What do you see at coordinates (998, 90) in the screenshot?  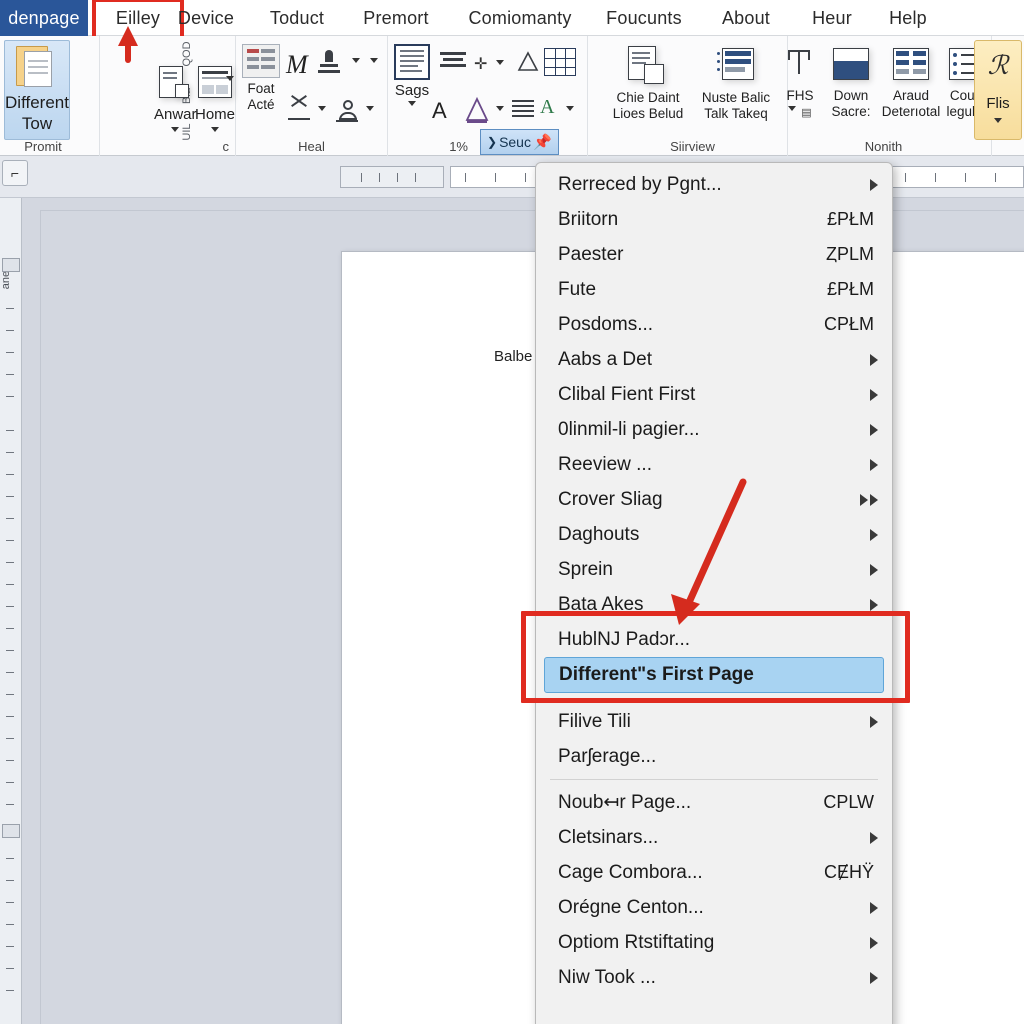 I see `flis-button: ℛ Flis` at bounding box center [998, 90].